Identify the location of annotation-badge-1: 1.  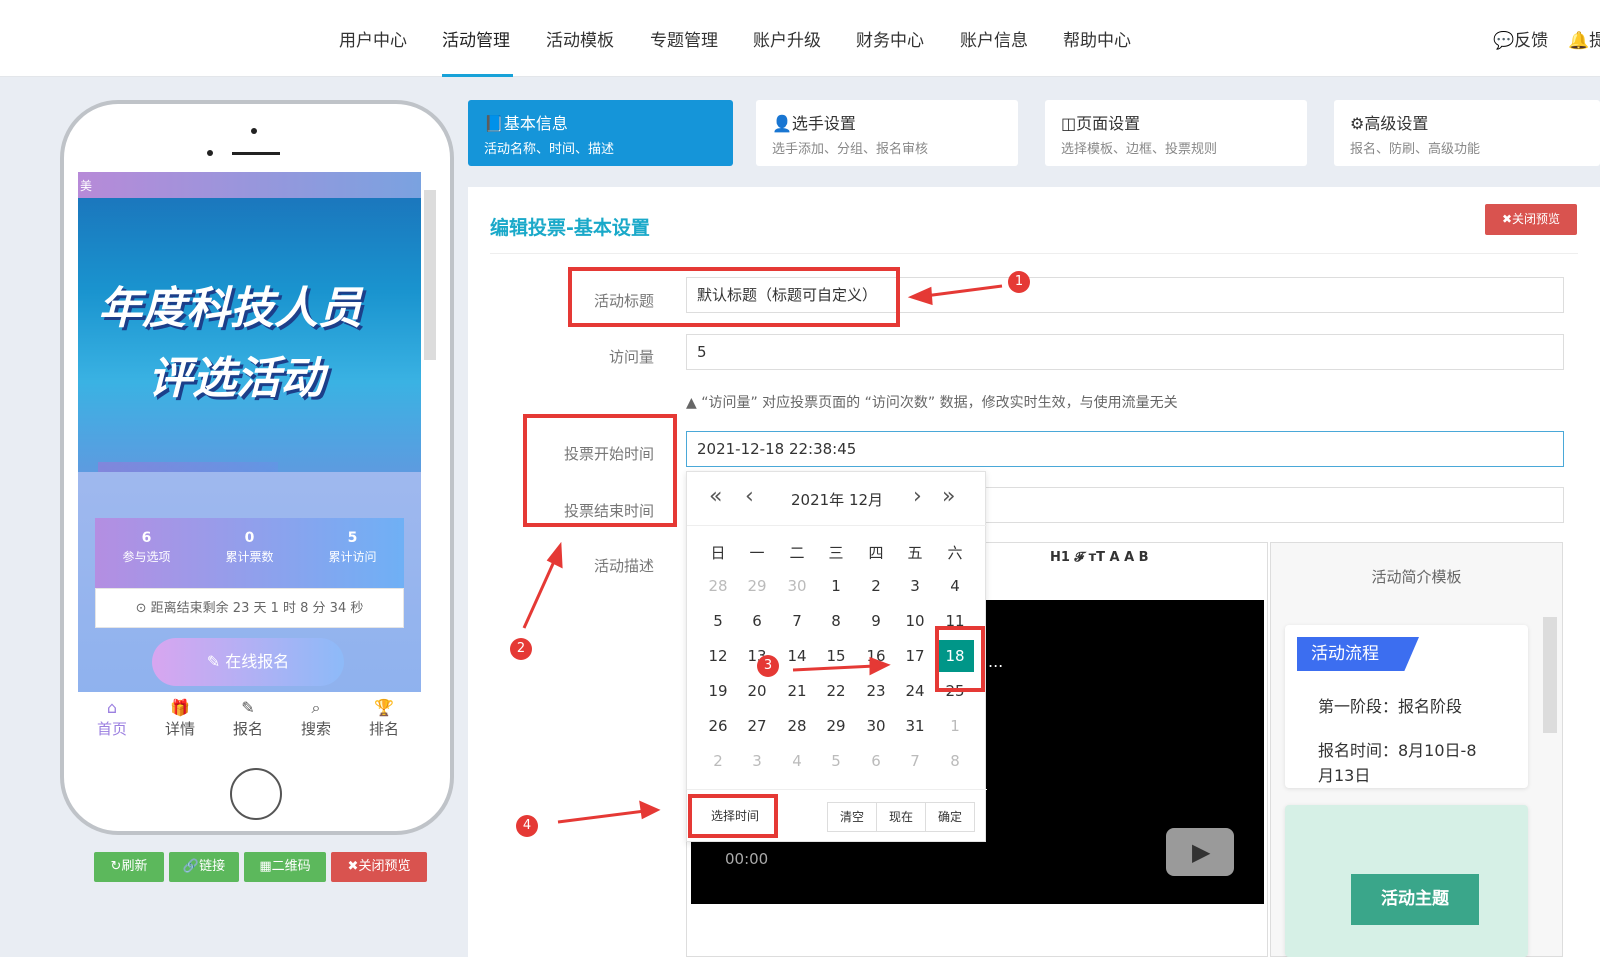
(1019, 282).